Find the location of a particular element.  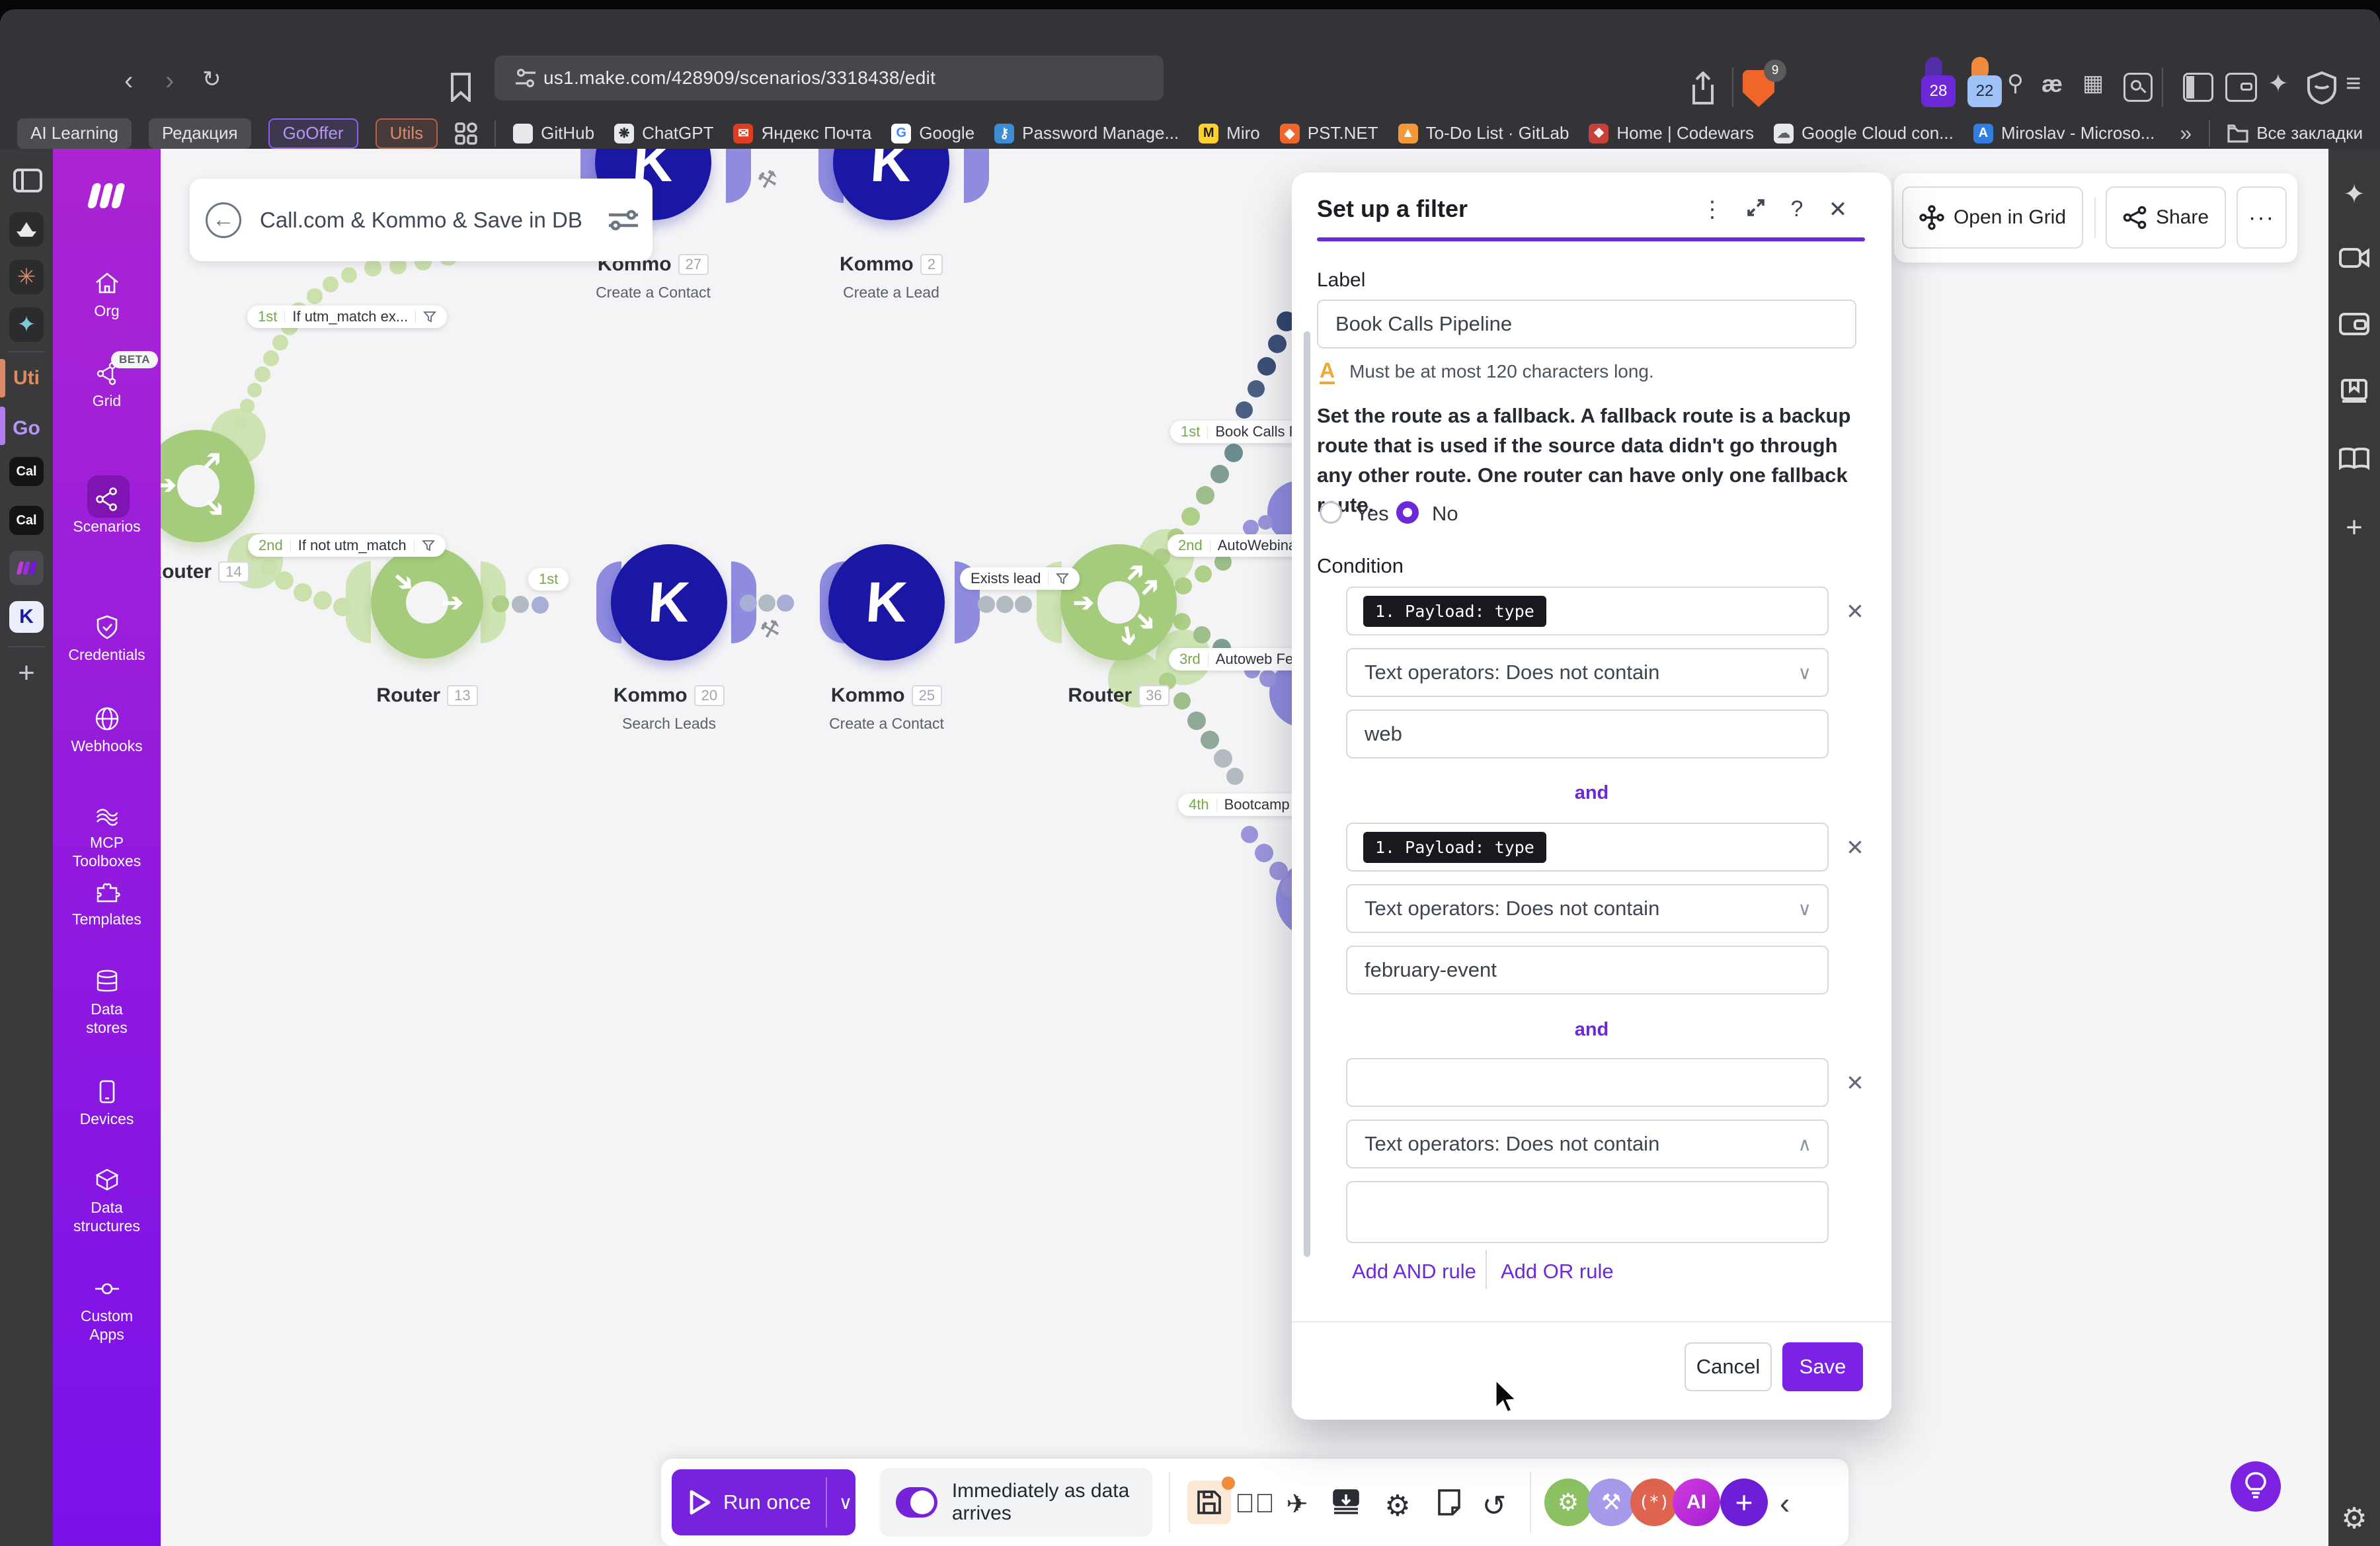

cal-tab-icon-2: Cal is located at coordinates (26, 520).